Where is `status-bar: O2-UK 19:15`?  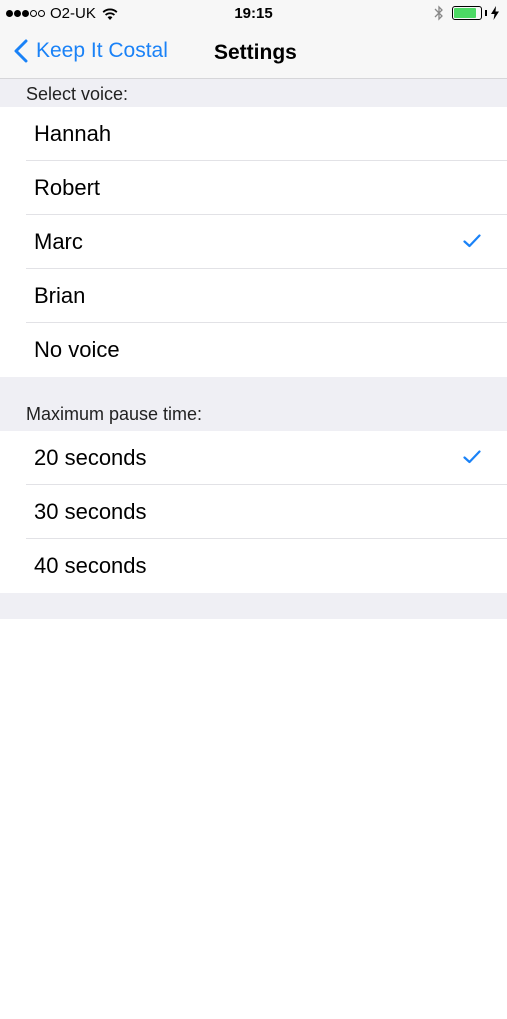
status-bar: O2-UK 19:15 is located at coordinates (253, 14).